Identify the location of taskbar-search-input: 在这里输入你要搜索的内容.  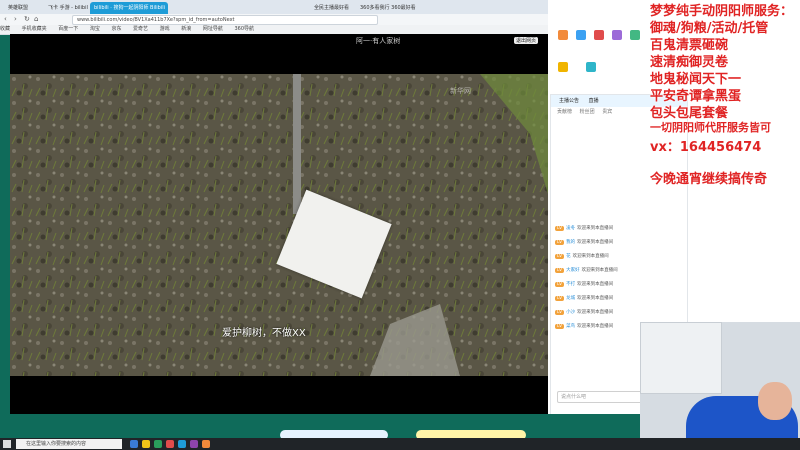
(69, 444).